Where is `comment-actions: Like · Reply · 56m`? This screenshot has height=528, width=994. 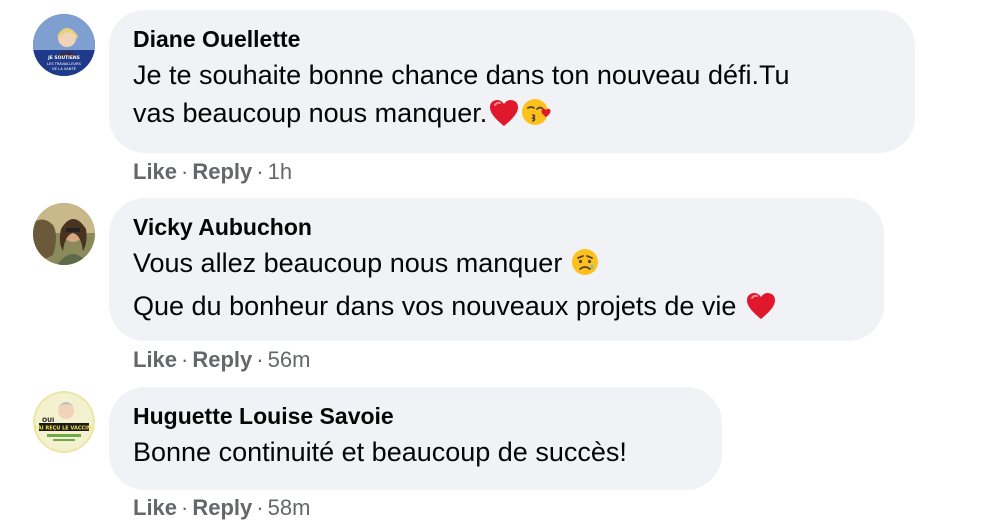
comment-actions: Like · Reply · 56m is located at coordinates (221, 360).